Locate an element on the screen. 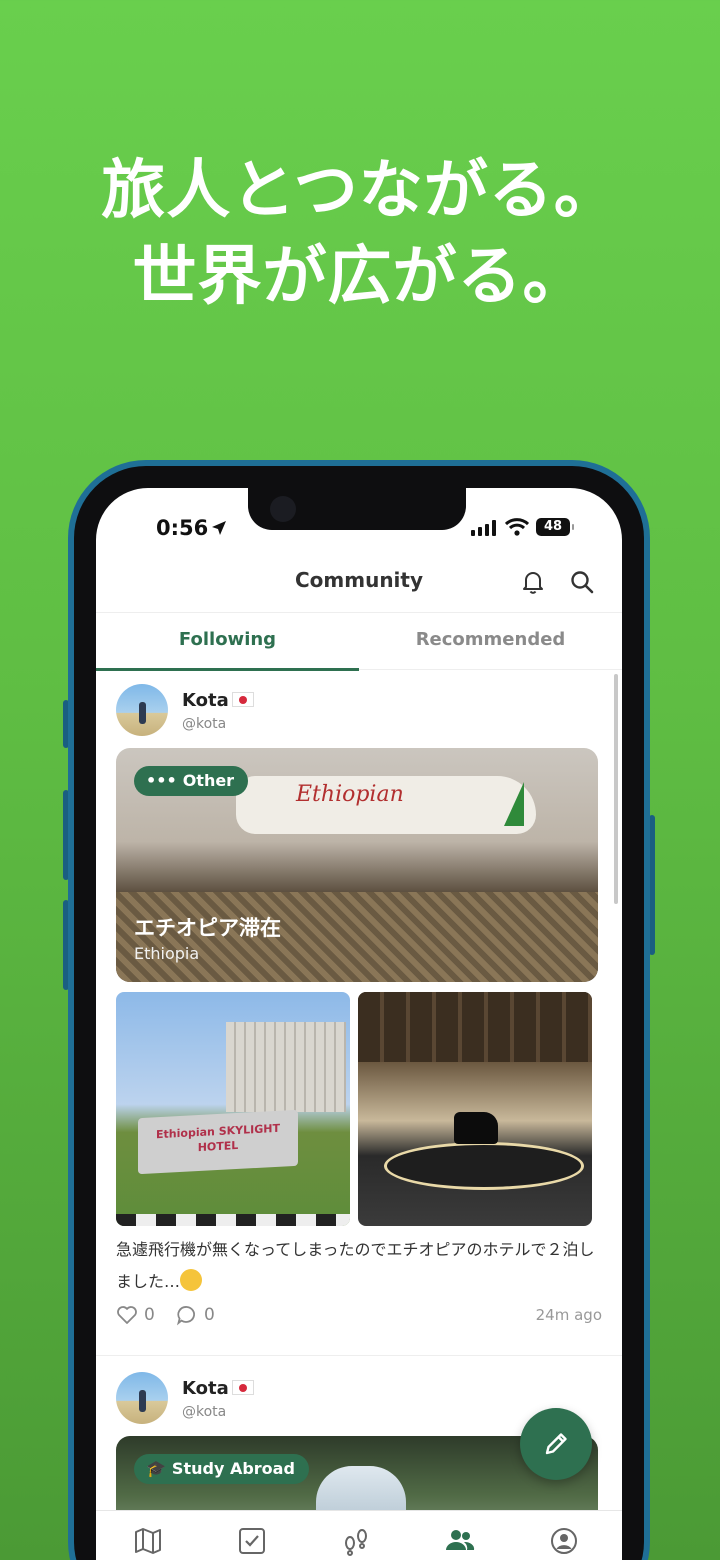 The height and width of the screenshot is (1560, 720). profile-icon is located at coordinates (564, 1541).